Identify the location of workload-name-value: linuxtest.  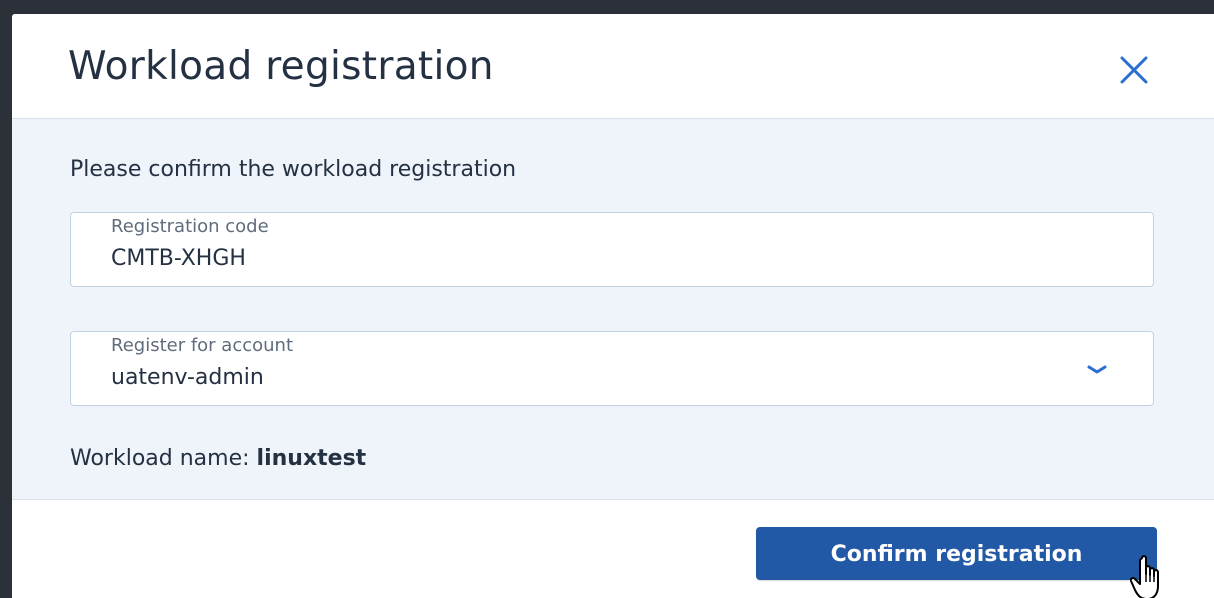
(311, 458).